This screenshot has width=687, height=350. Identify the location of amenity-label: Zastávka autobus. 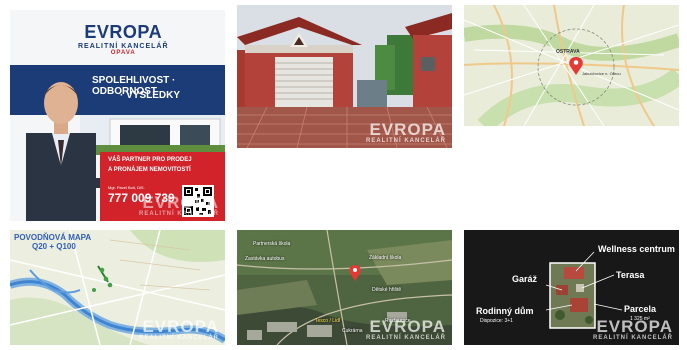
(265, 259).